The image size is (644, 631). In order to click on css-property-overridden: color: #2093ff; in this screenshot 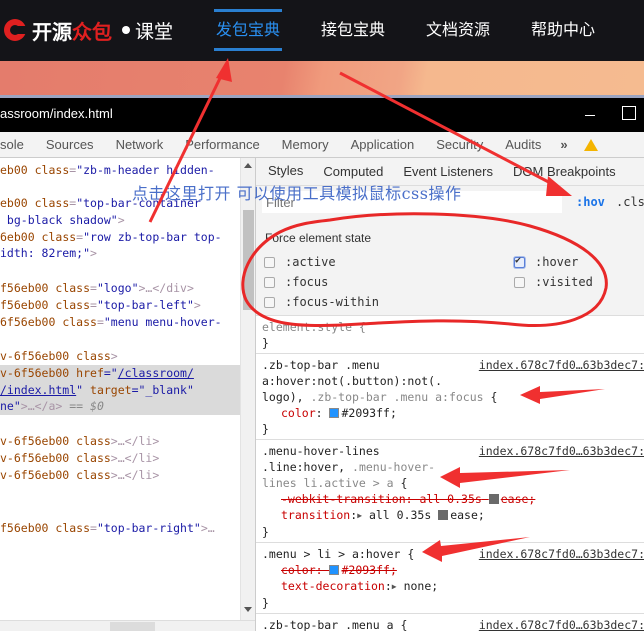, I will do `click(453, 570)`.